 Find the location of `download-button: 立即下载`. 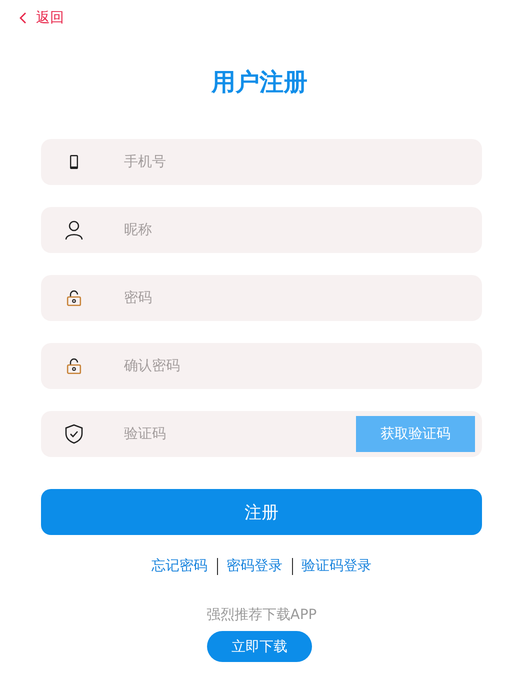

download-button: 立即下载 is located at coordinates (259, 646).